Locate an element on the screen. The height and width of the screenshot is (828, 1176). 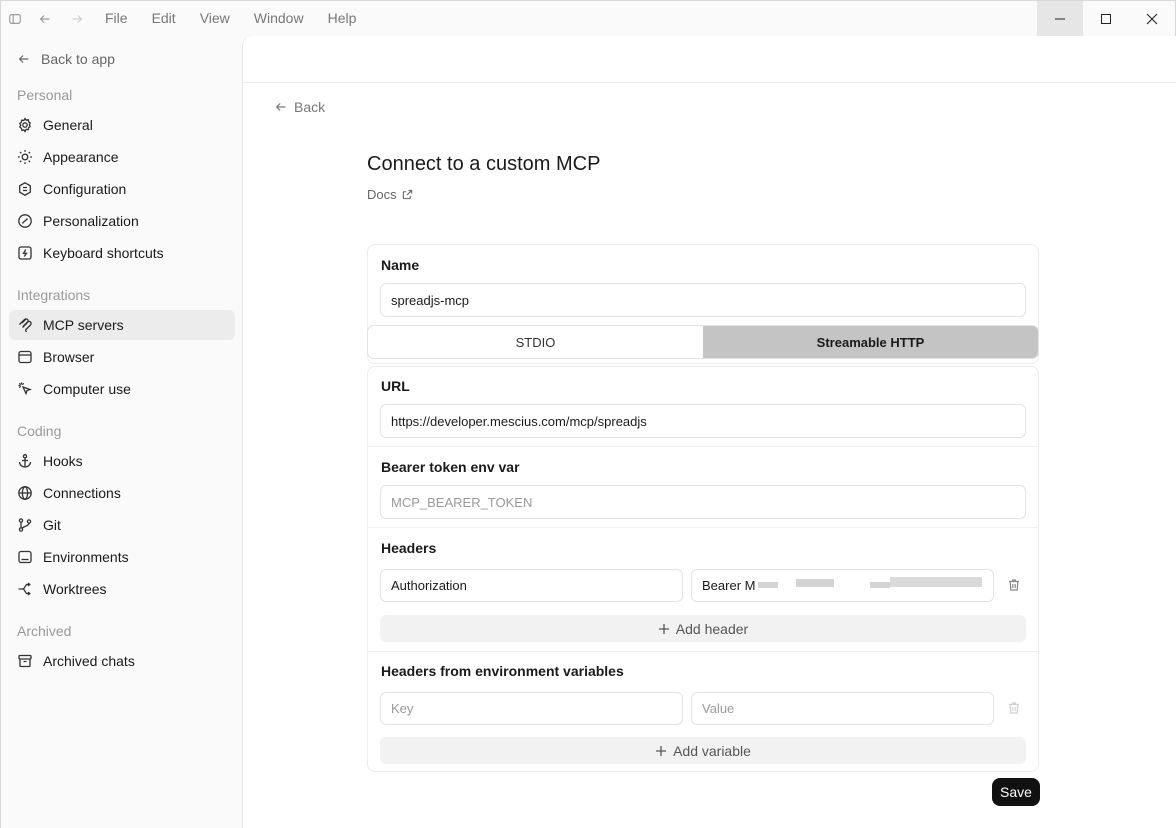
tab-stdio: STDIO is located at coordinates (535, 342).